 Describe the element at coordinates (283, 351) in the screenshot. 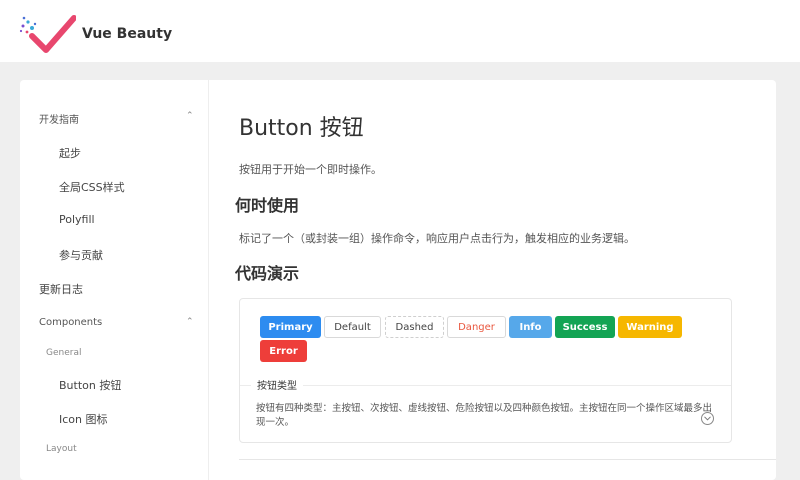

I see `error-button: Error` at that location.